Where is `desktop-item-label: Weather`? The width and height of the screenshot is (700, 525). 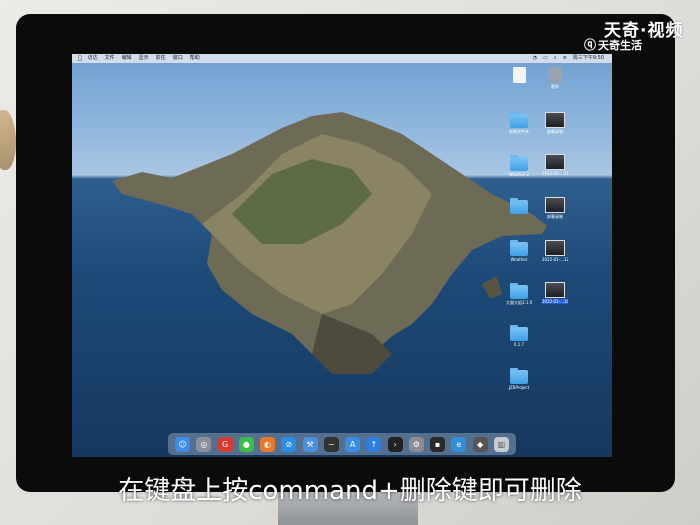
desktop-item-label: Weather is located at coordinates (519, 259).